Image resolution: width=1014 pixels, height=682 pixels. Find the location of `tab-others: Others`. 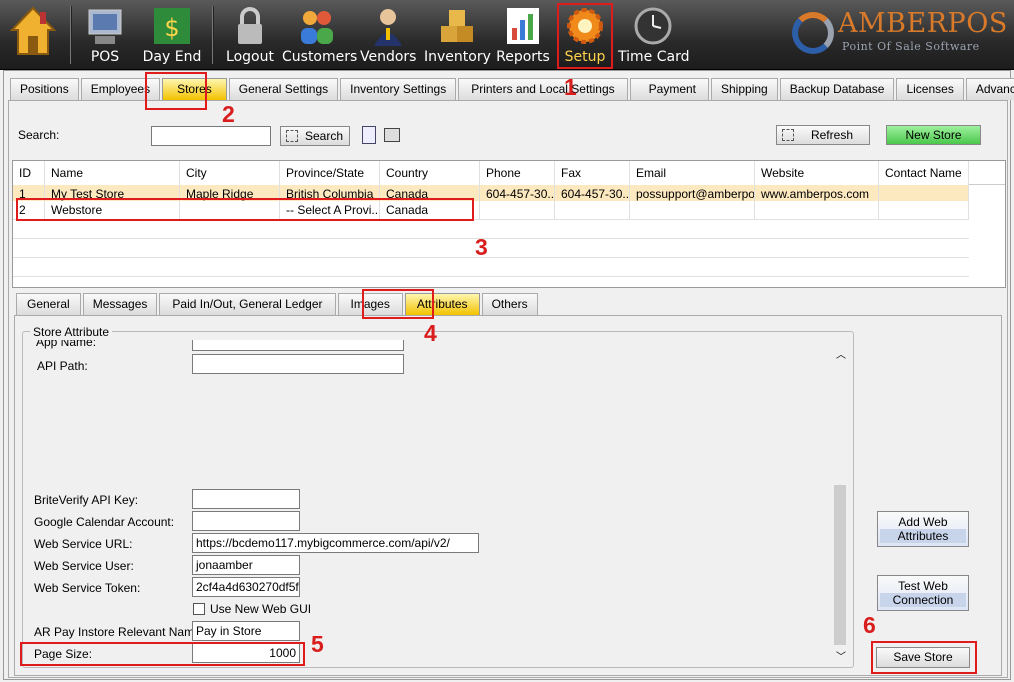

tab-others: Others is located at coordinates (509, 304).